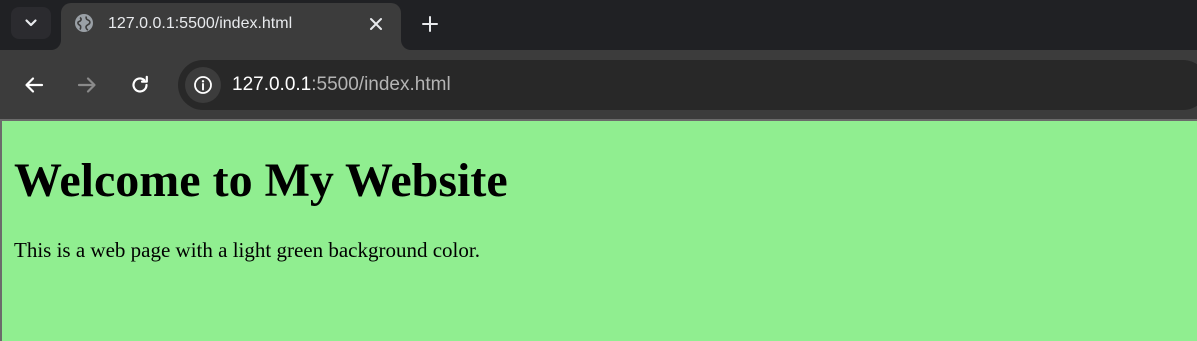 The width and height of the screenshot is (1197, 341). Describe the element at coordinates (272, 84) in the screenshot. I see `url-host: 127.0.0.1` at that location.